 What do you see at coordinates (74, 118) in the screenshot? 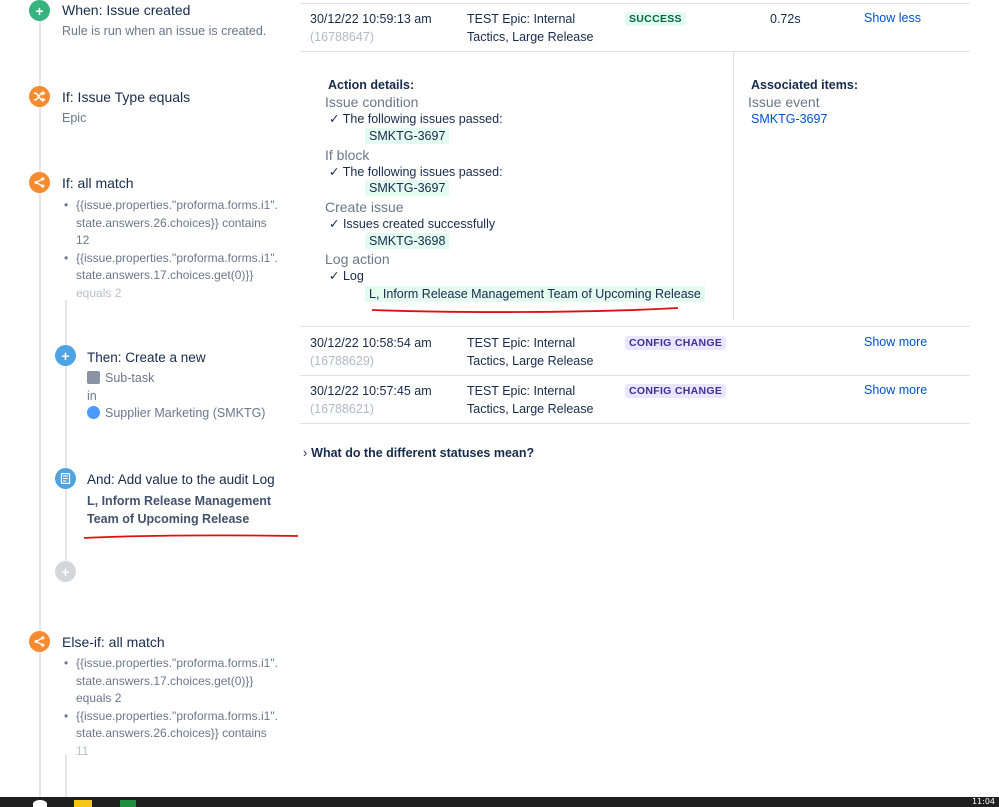
I see `condition-value: Epic` at bounding box center [74, 118].